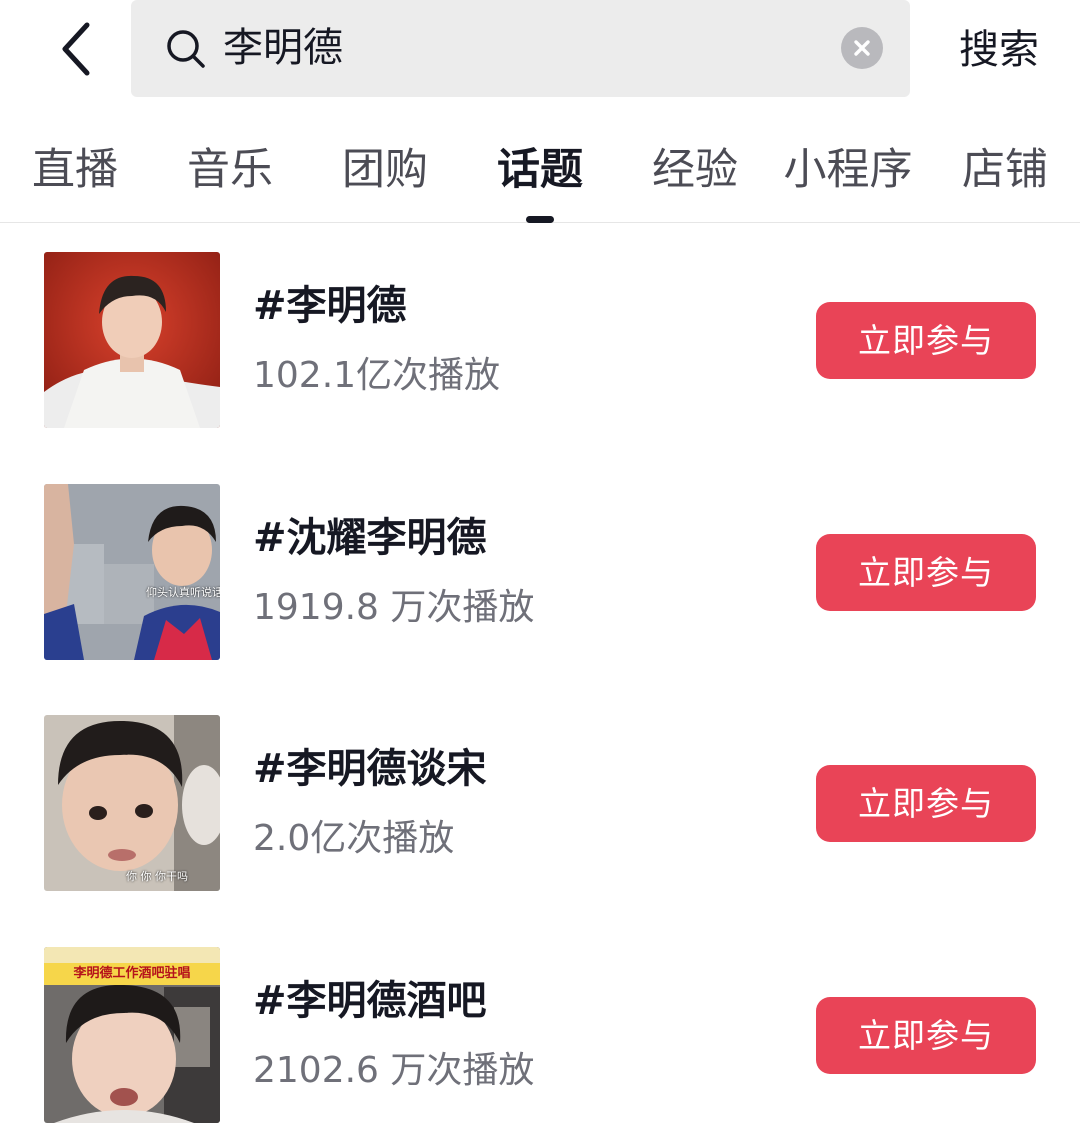 Image resolution: width=1080 pixels, height=1146 pixels. I want to click on thumbnail-caption: 仰头认真听说话, so click(183, 592).